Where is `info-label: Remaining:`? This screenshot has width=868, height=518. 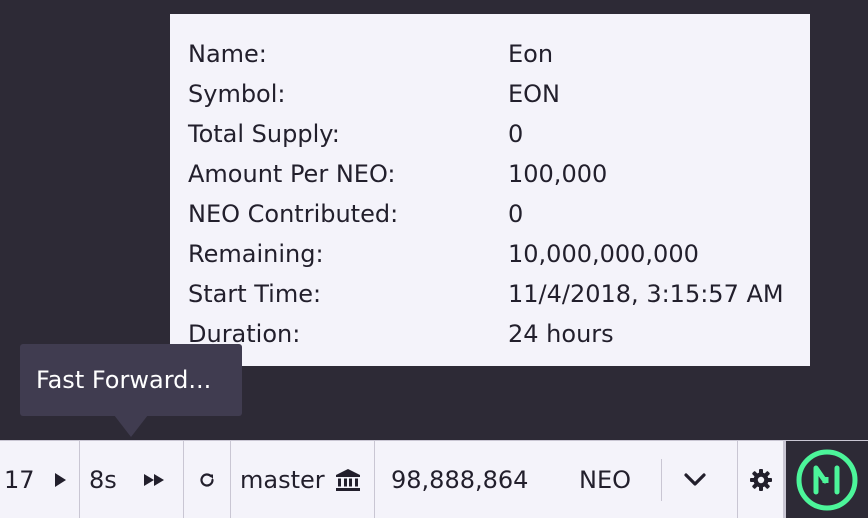 info-label: Remaining: is located at coordinates (256, 254).